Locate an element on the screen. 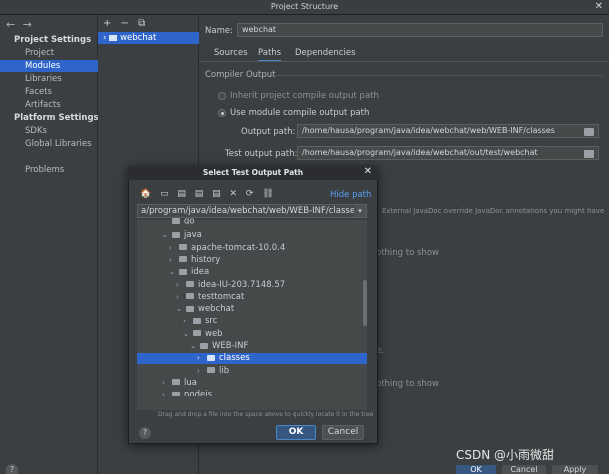  tree-item-label: classes is located at coordinates (234, 358).